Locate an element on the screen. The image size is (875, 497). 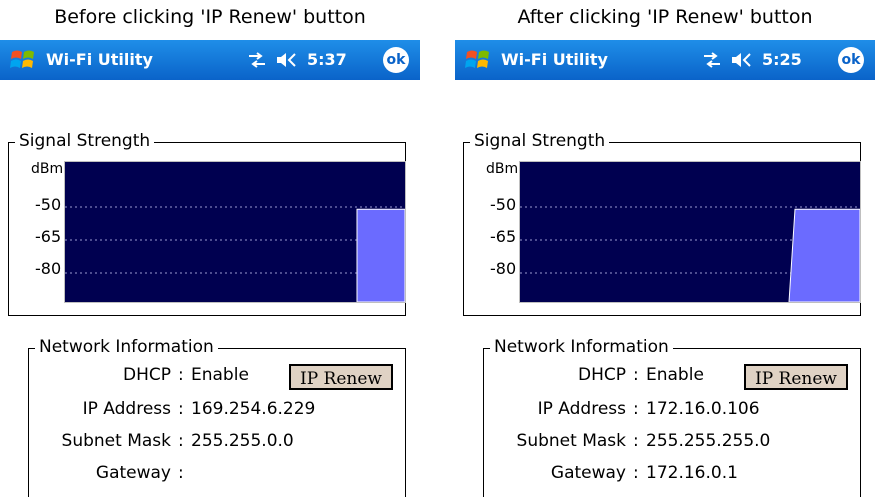
ip-address-value: 172.16.0.106 is located at coordinates (703, 409).